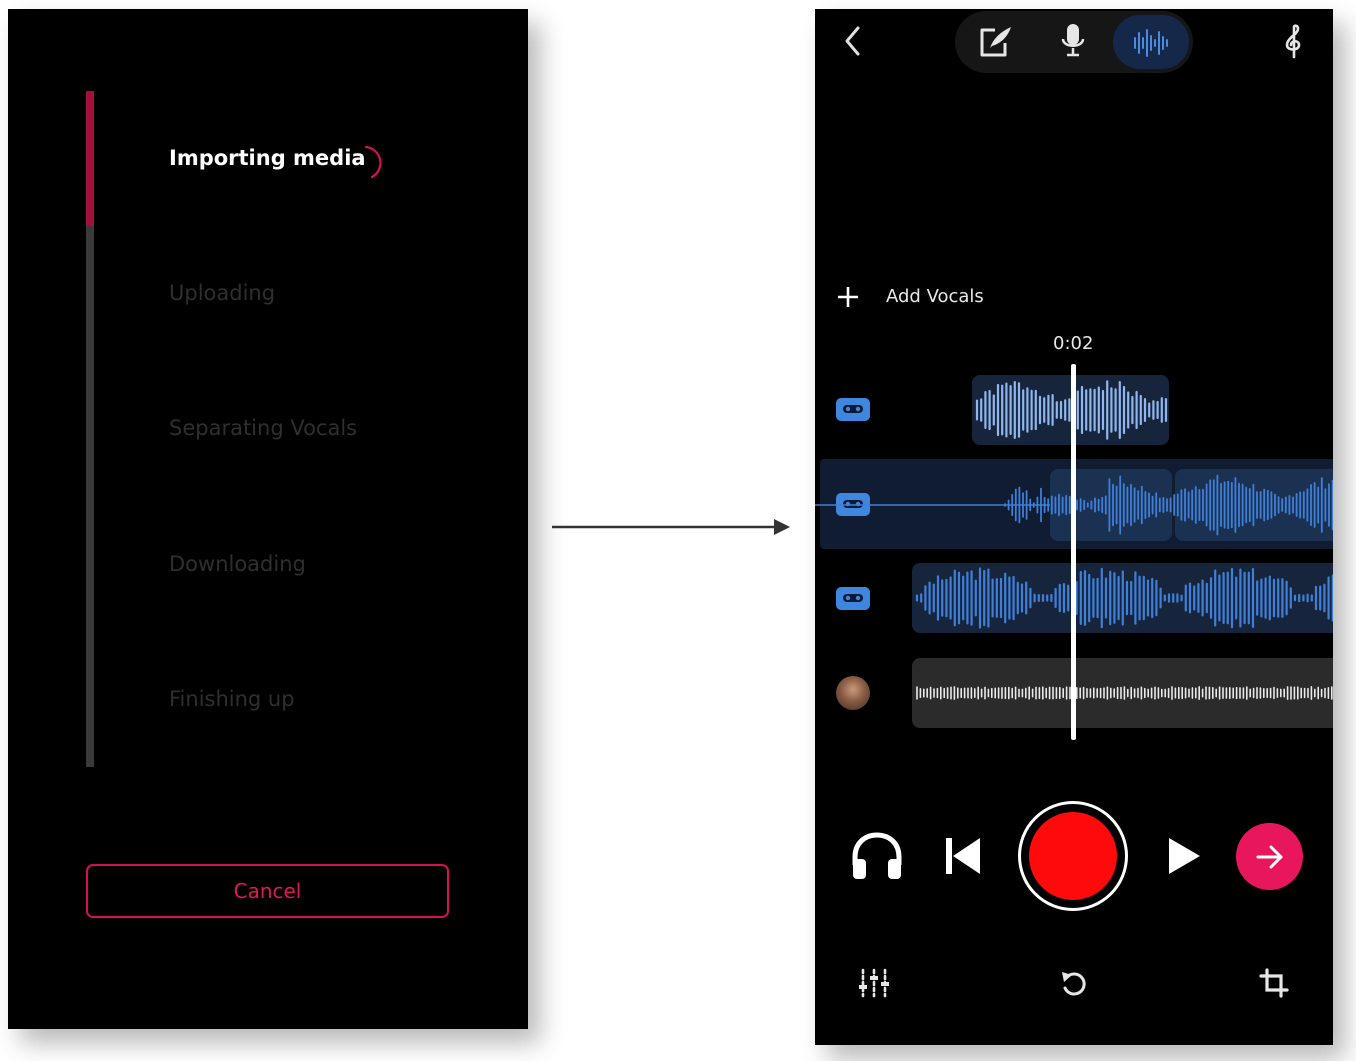 The height and width of the screenshot is (1061, 1356). I want to click on microphone-icon, so click(1073, 41).